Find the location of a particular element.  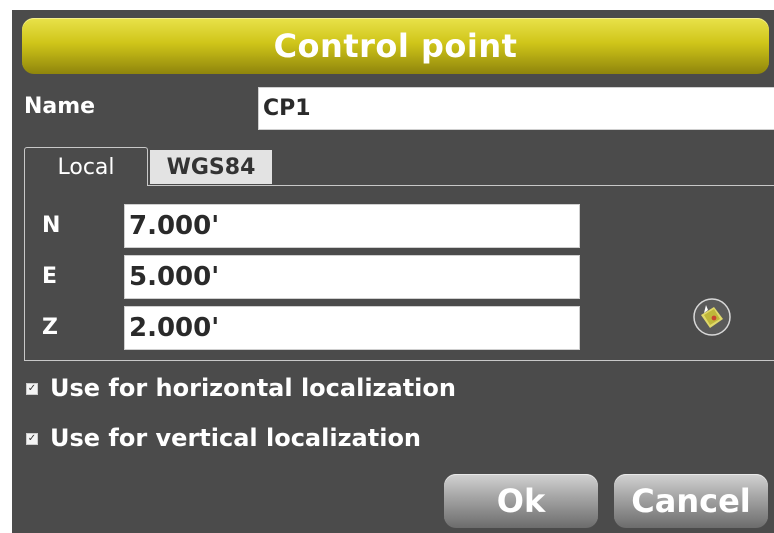

elevation-input-value: 2.000' is located at coordinates (174, 328).